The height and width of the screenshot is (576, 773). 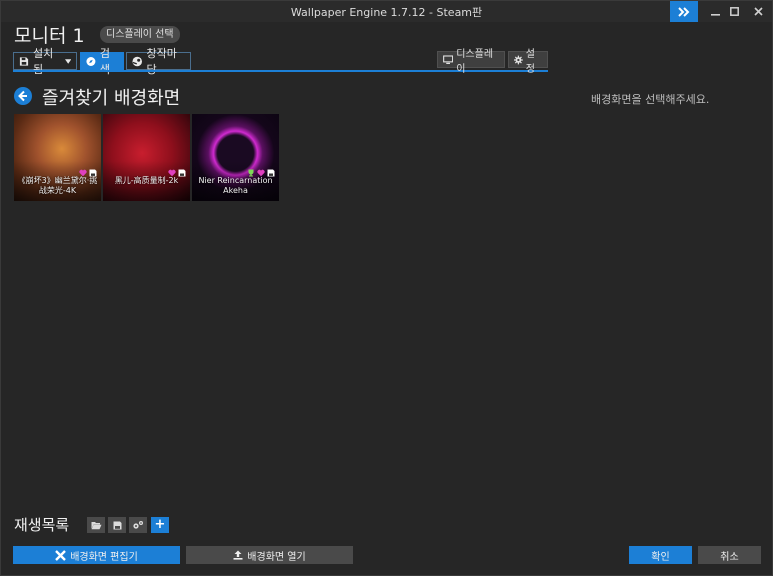 What do you see at coordinates (67, 61) in the screenshot?
I see `chevron-down-icon` at bounding box center [67, 61].